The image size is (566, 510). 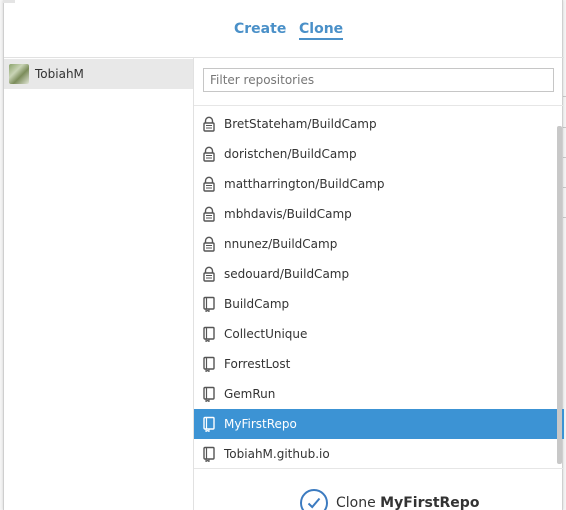 What do you see at coordinates (379, 394) in the screenshot?
I see `repo-list-item: GemRun` at bounding box center [379, 394].